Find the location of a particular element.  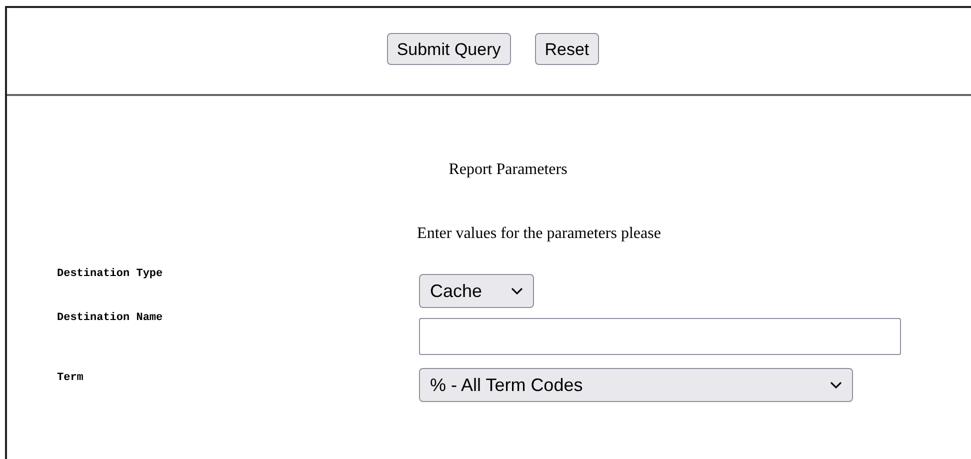

dropdown: % - All Term Codes is located at coordinates (636, 385).